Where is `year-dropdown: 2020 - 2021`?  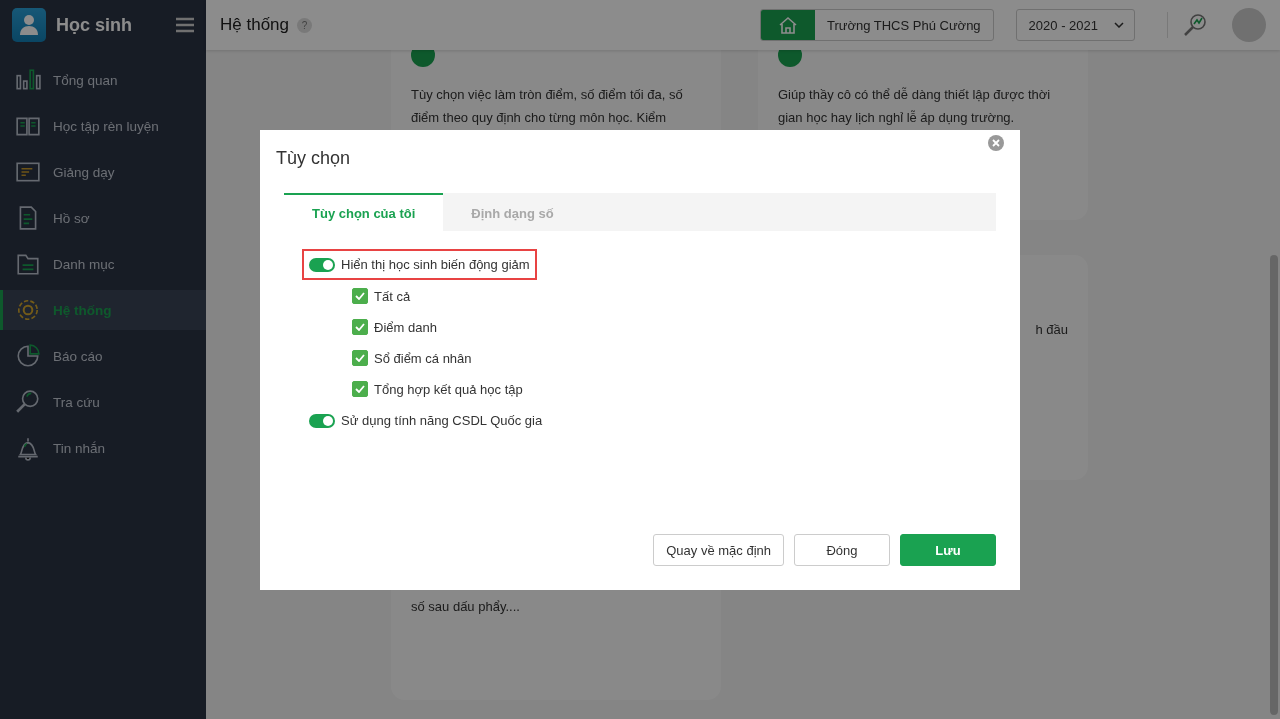
year-dropdown: 2020 - 2021 is located at coordinates (1075, 25).